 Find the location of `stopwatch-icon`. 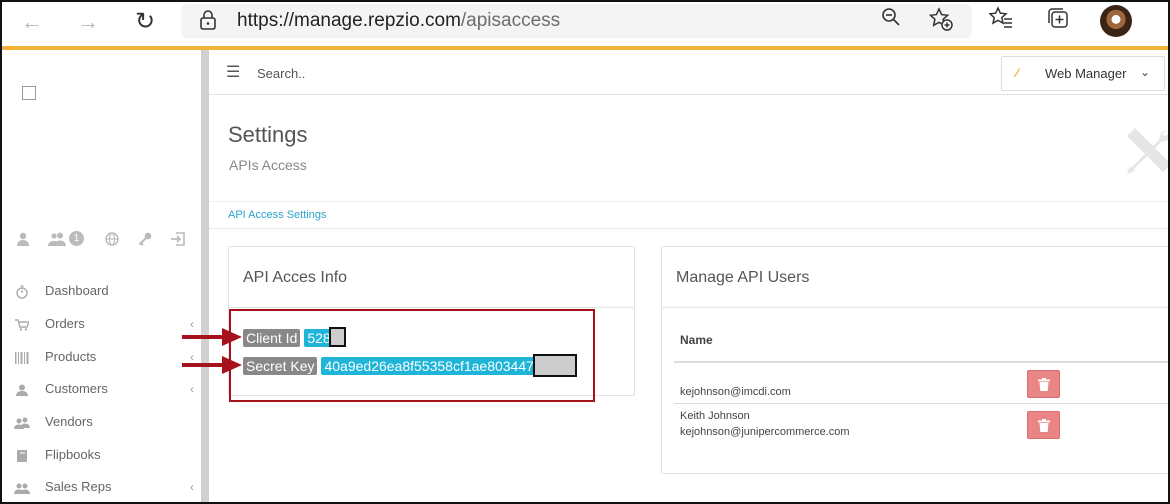

stopwatch-icon is located at coordinates (22, 291).